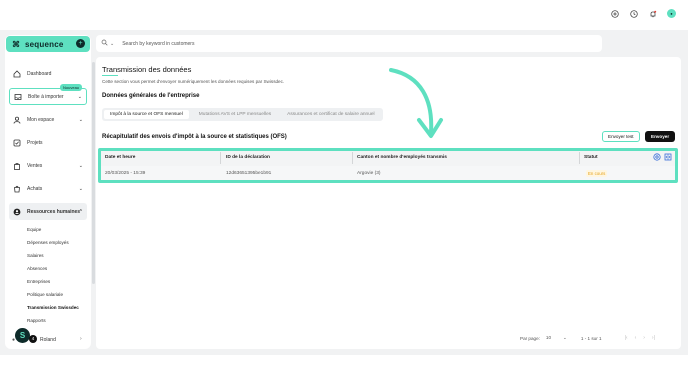 This screenshot has width=688, height=387. I want to click on user-name: Roland, so click(48, 340).